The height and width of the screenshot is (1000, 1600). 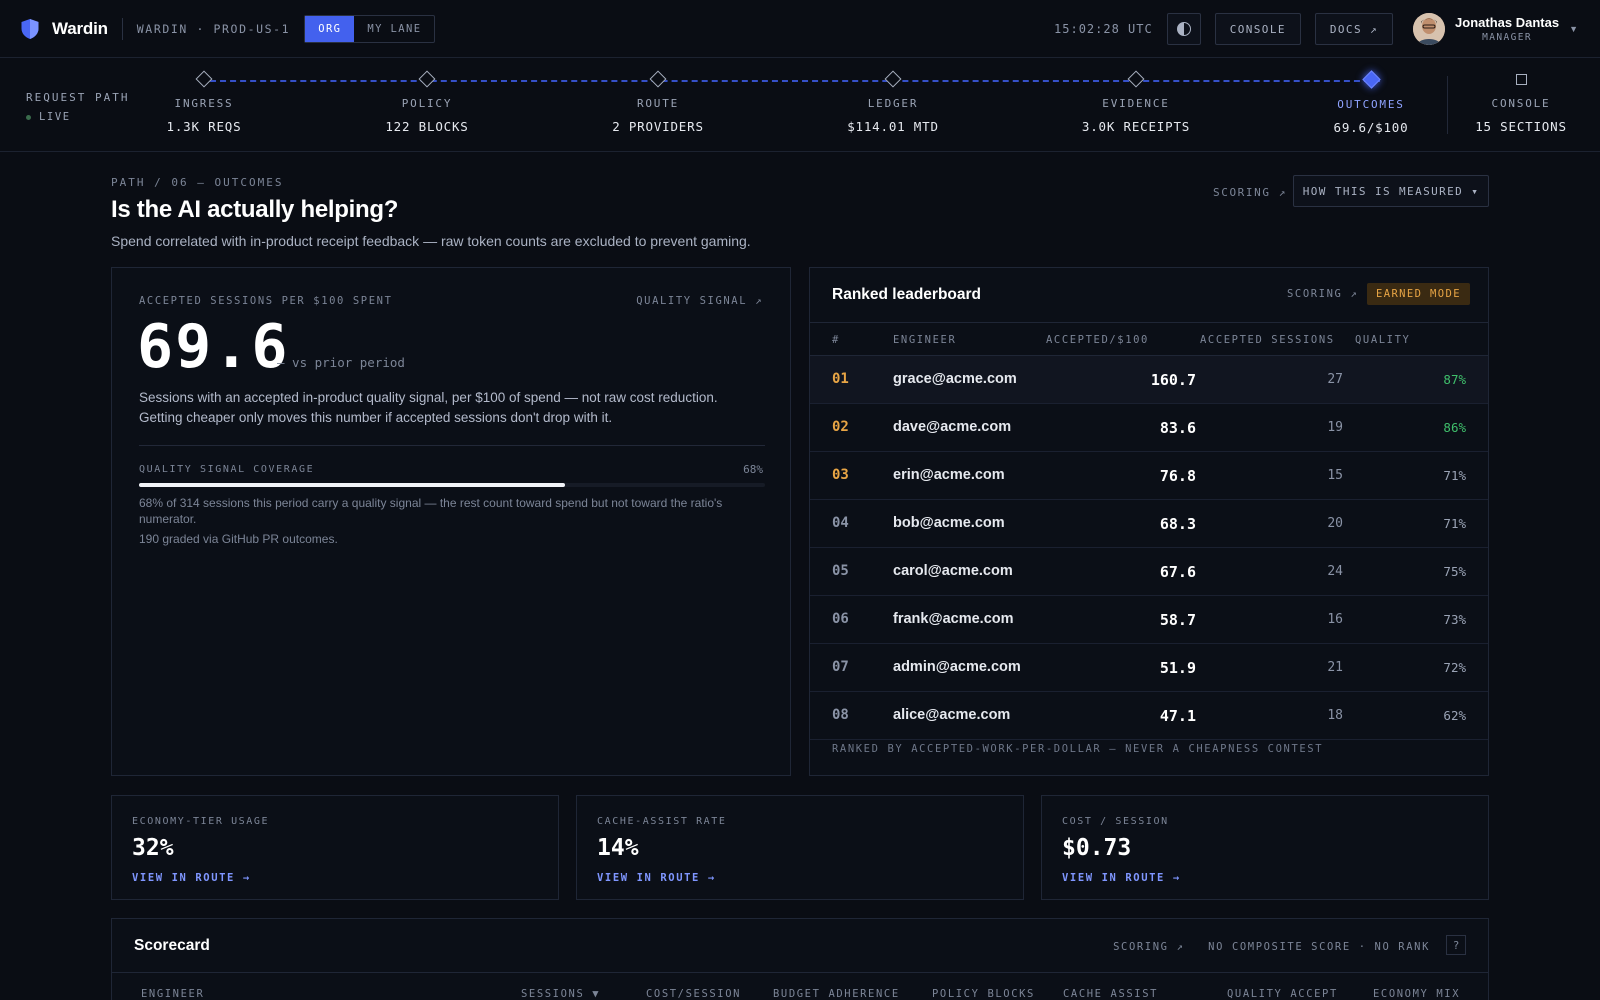 I want to click on column-header-accepted-sessions: ACCEPTED SESSIONS, so click(x=1267, y=340).